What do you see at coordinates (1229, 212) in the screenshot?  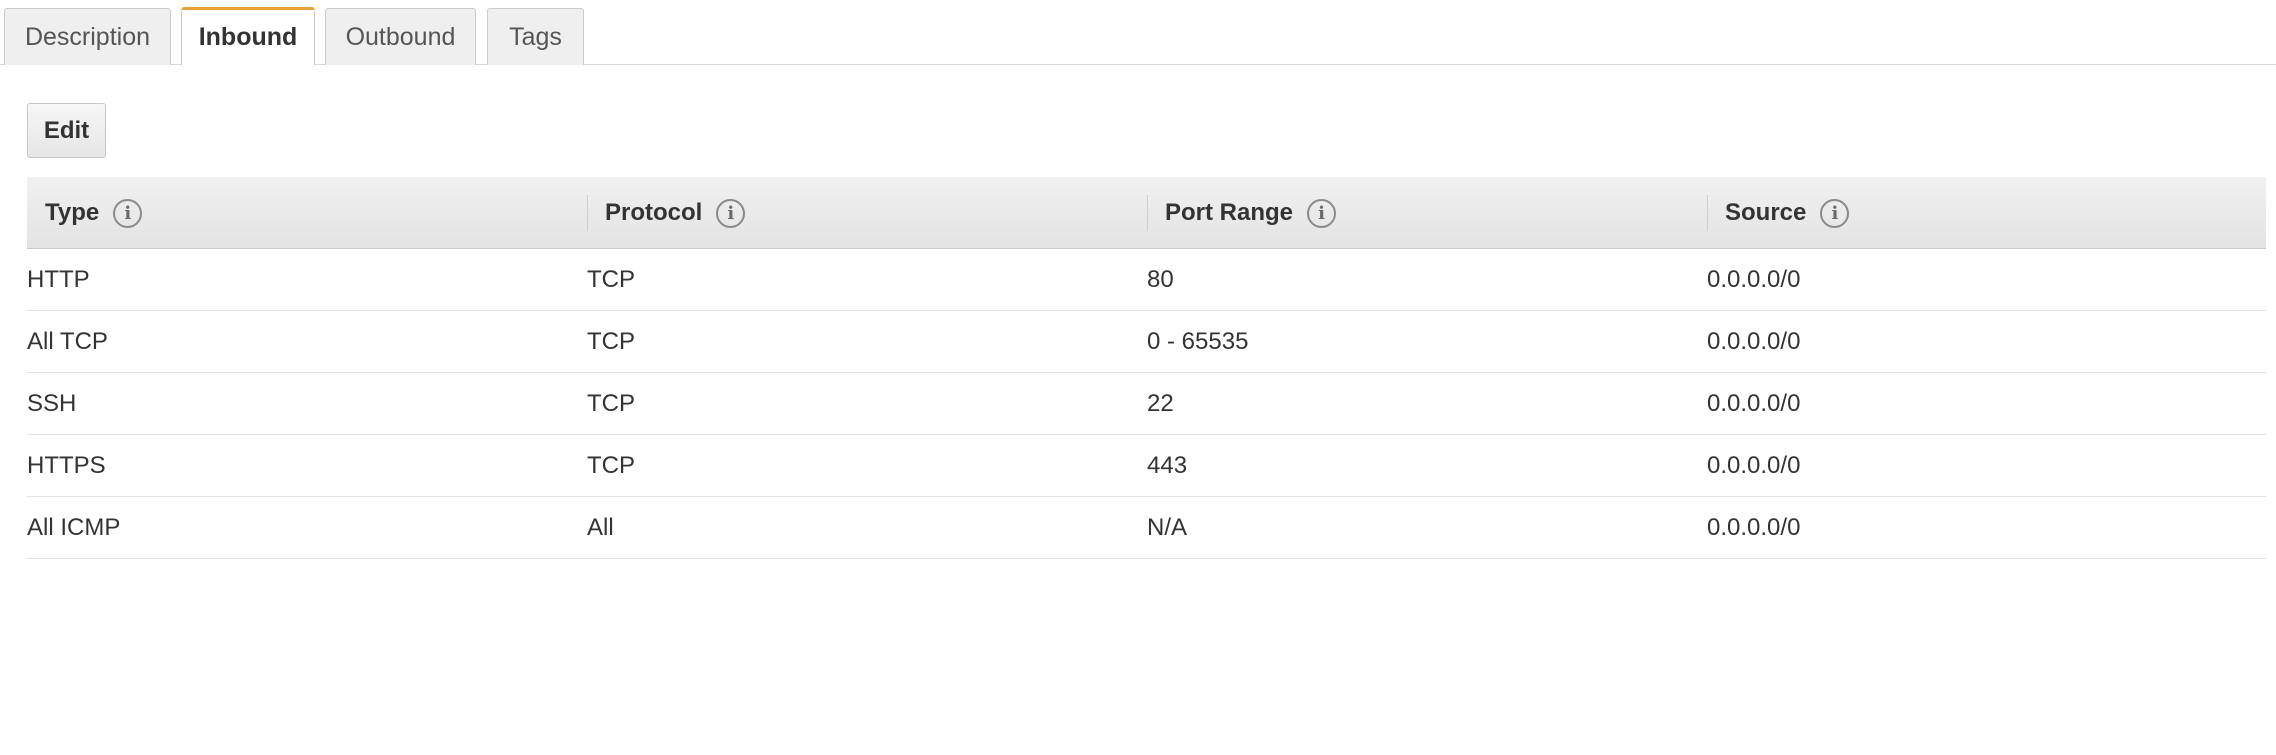 I see `column-header-label: Port Range` at bounding box center [1229, 212].